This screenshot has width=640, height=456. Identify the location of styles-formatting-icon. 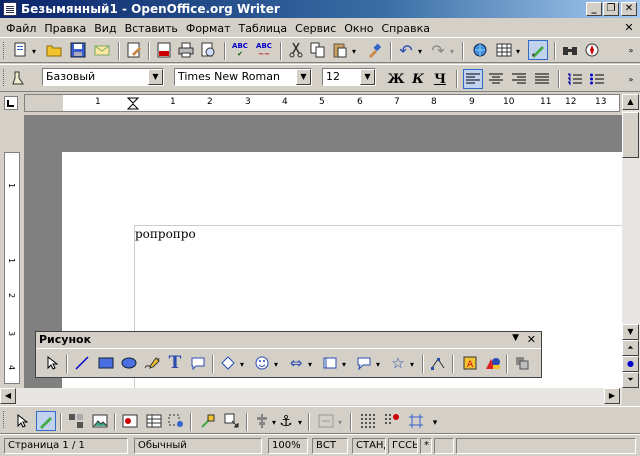
(20, 78).